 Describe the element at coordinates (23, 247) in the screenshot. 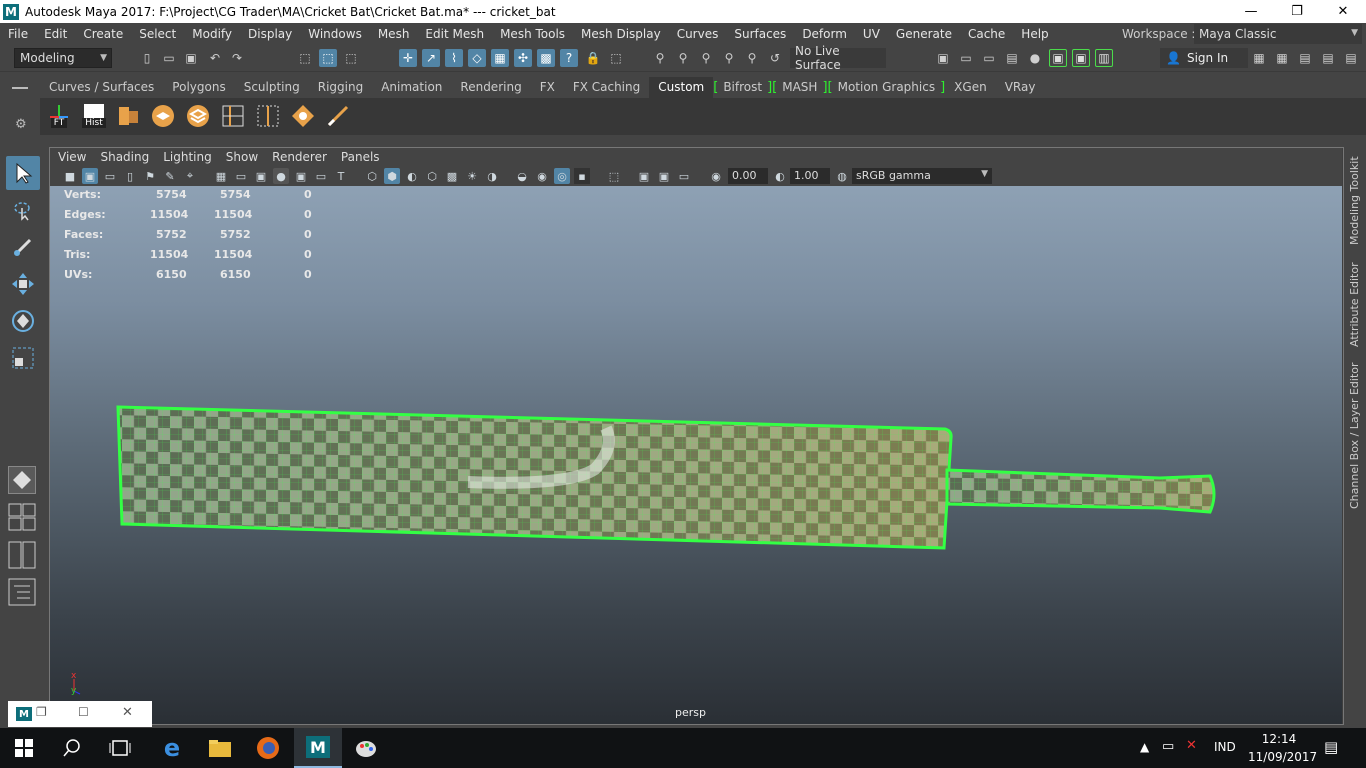

I see `paint-select-tool` at that location.